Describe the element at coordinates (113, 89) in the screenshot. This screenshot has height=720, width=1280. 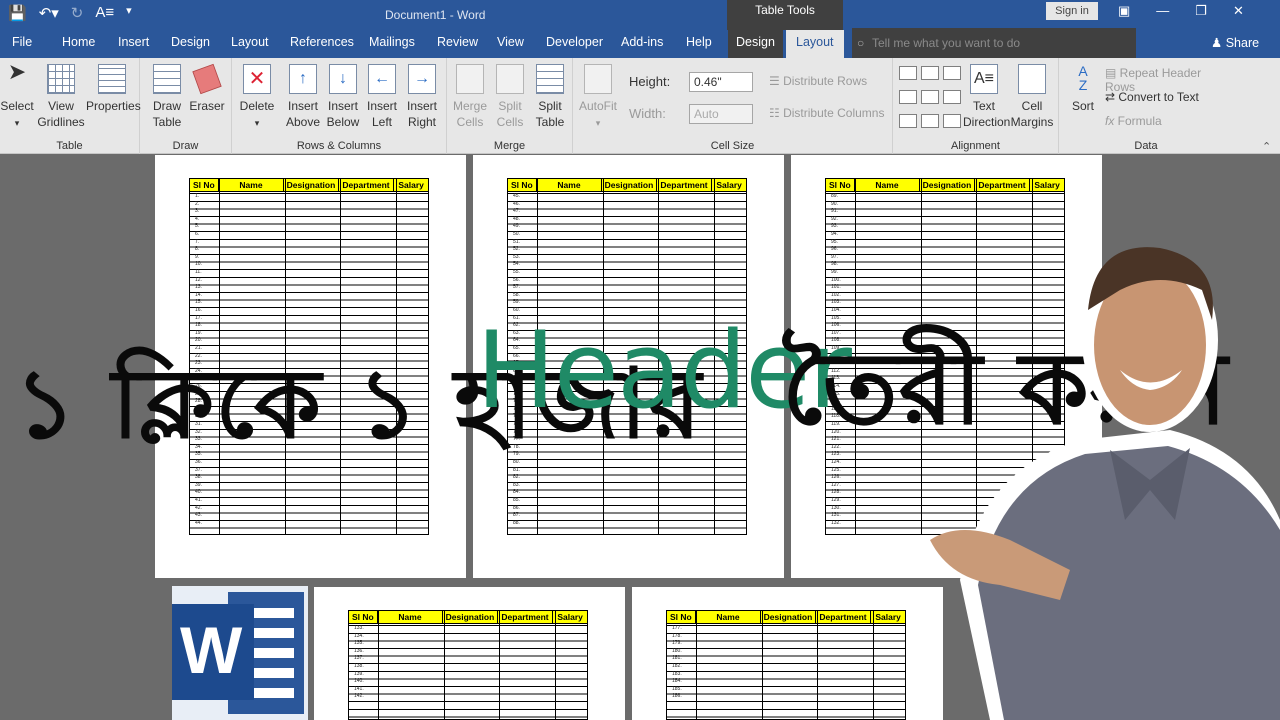
I see `properties-button: Properties` at that location.